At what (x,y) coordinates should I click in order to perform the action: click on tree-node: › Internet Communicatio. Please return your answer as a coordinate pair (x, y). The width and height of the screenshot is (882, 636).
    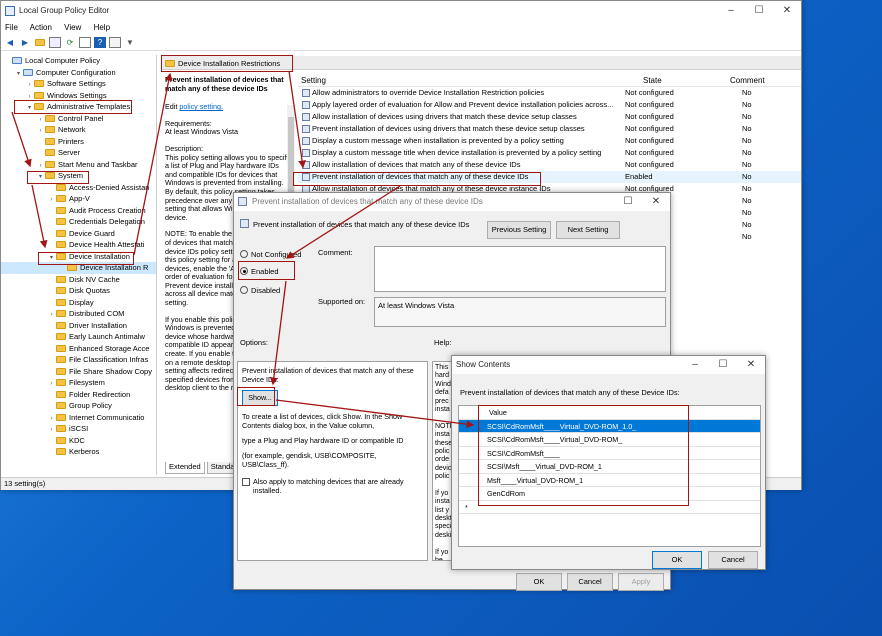
    Looking at the image, I should click on (78, 418).